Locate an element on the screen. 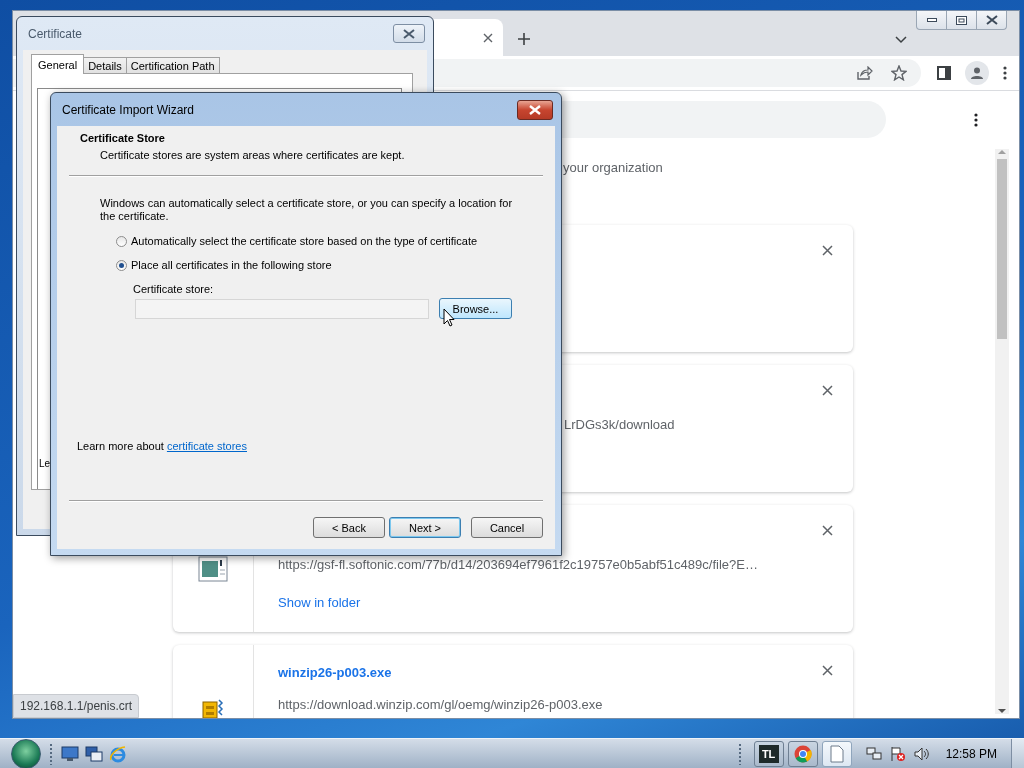 The width and height of the screenshot is (1024, 768). dialog-tab: General is located at coordinates (58, 64).